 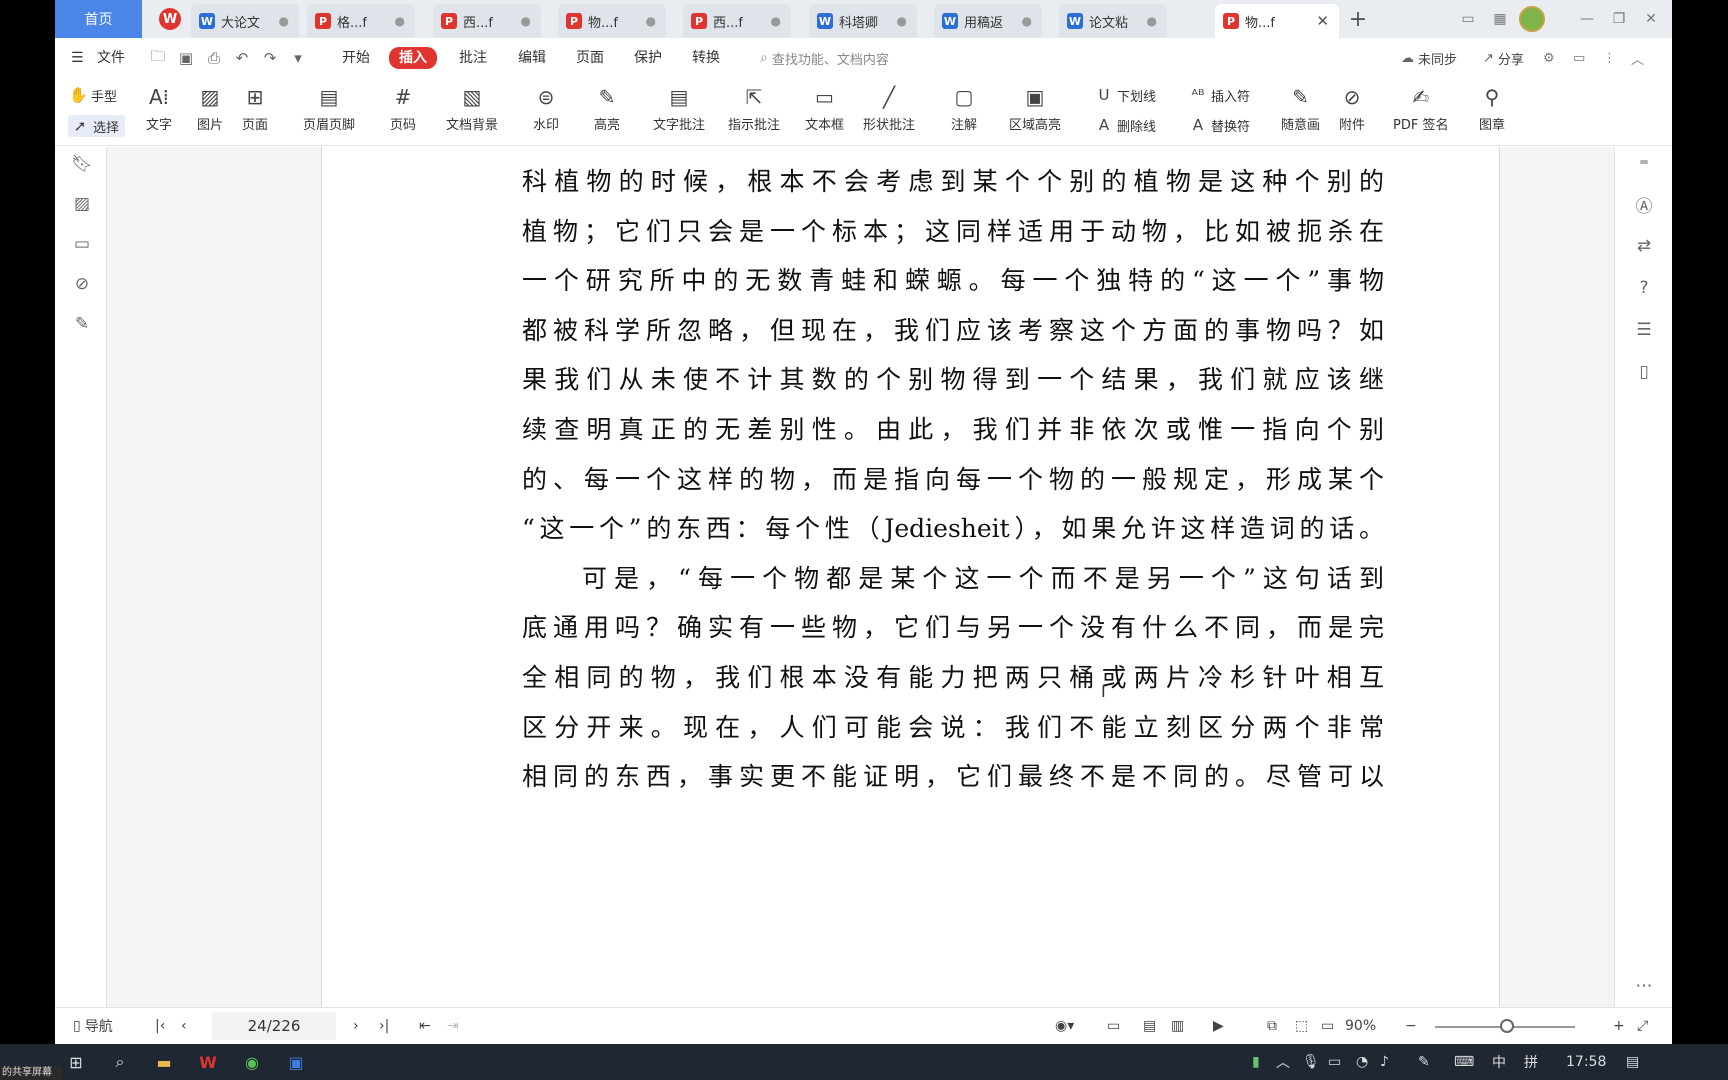 What do you see at coordinates (356, 58) in the screenshot?
I see `menu-start: 开始` at bounding box center [356, 58].